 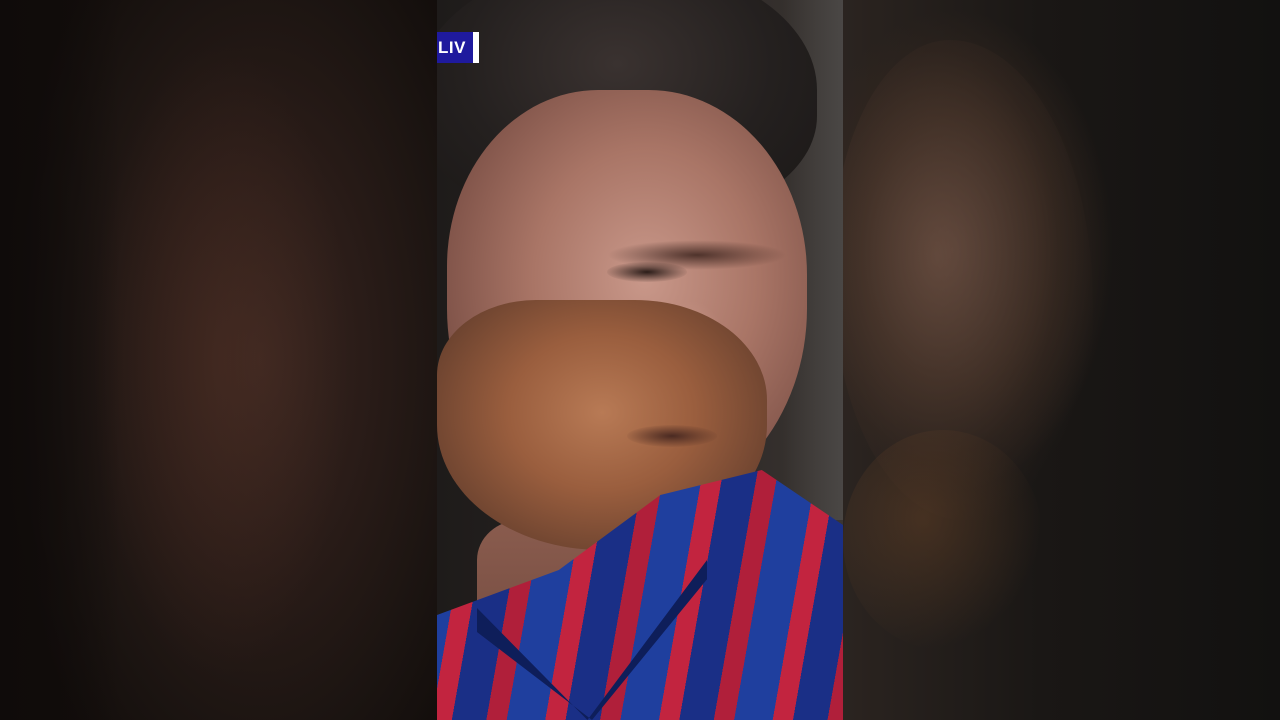 I want to click on scorebug: LIV, so click(x=458, y=47).